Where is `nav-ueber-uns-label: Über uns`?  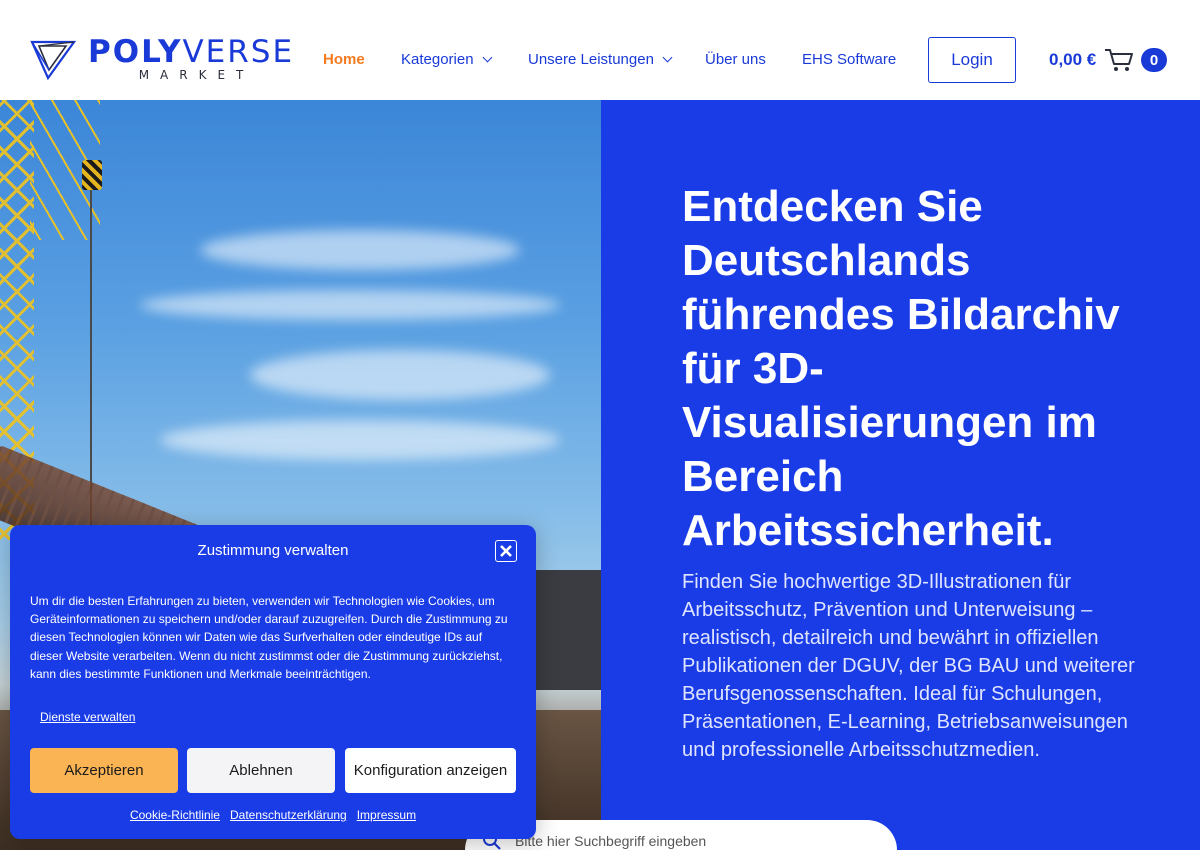 nav-ueber-uns-label: Über uns is located at coordinates (735, 59).